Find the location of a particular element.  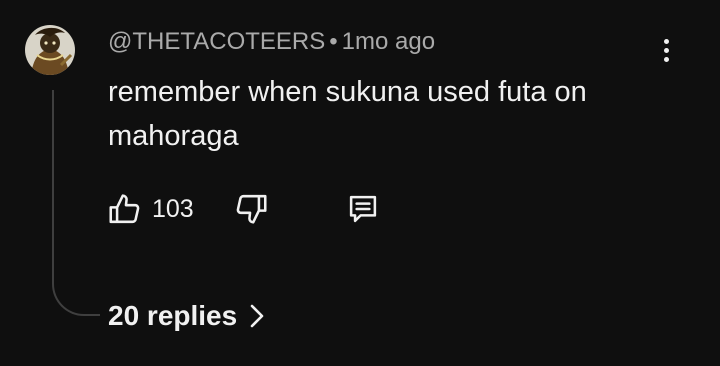

dislike-button is located at coordinates (251, 209).